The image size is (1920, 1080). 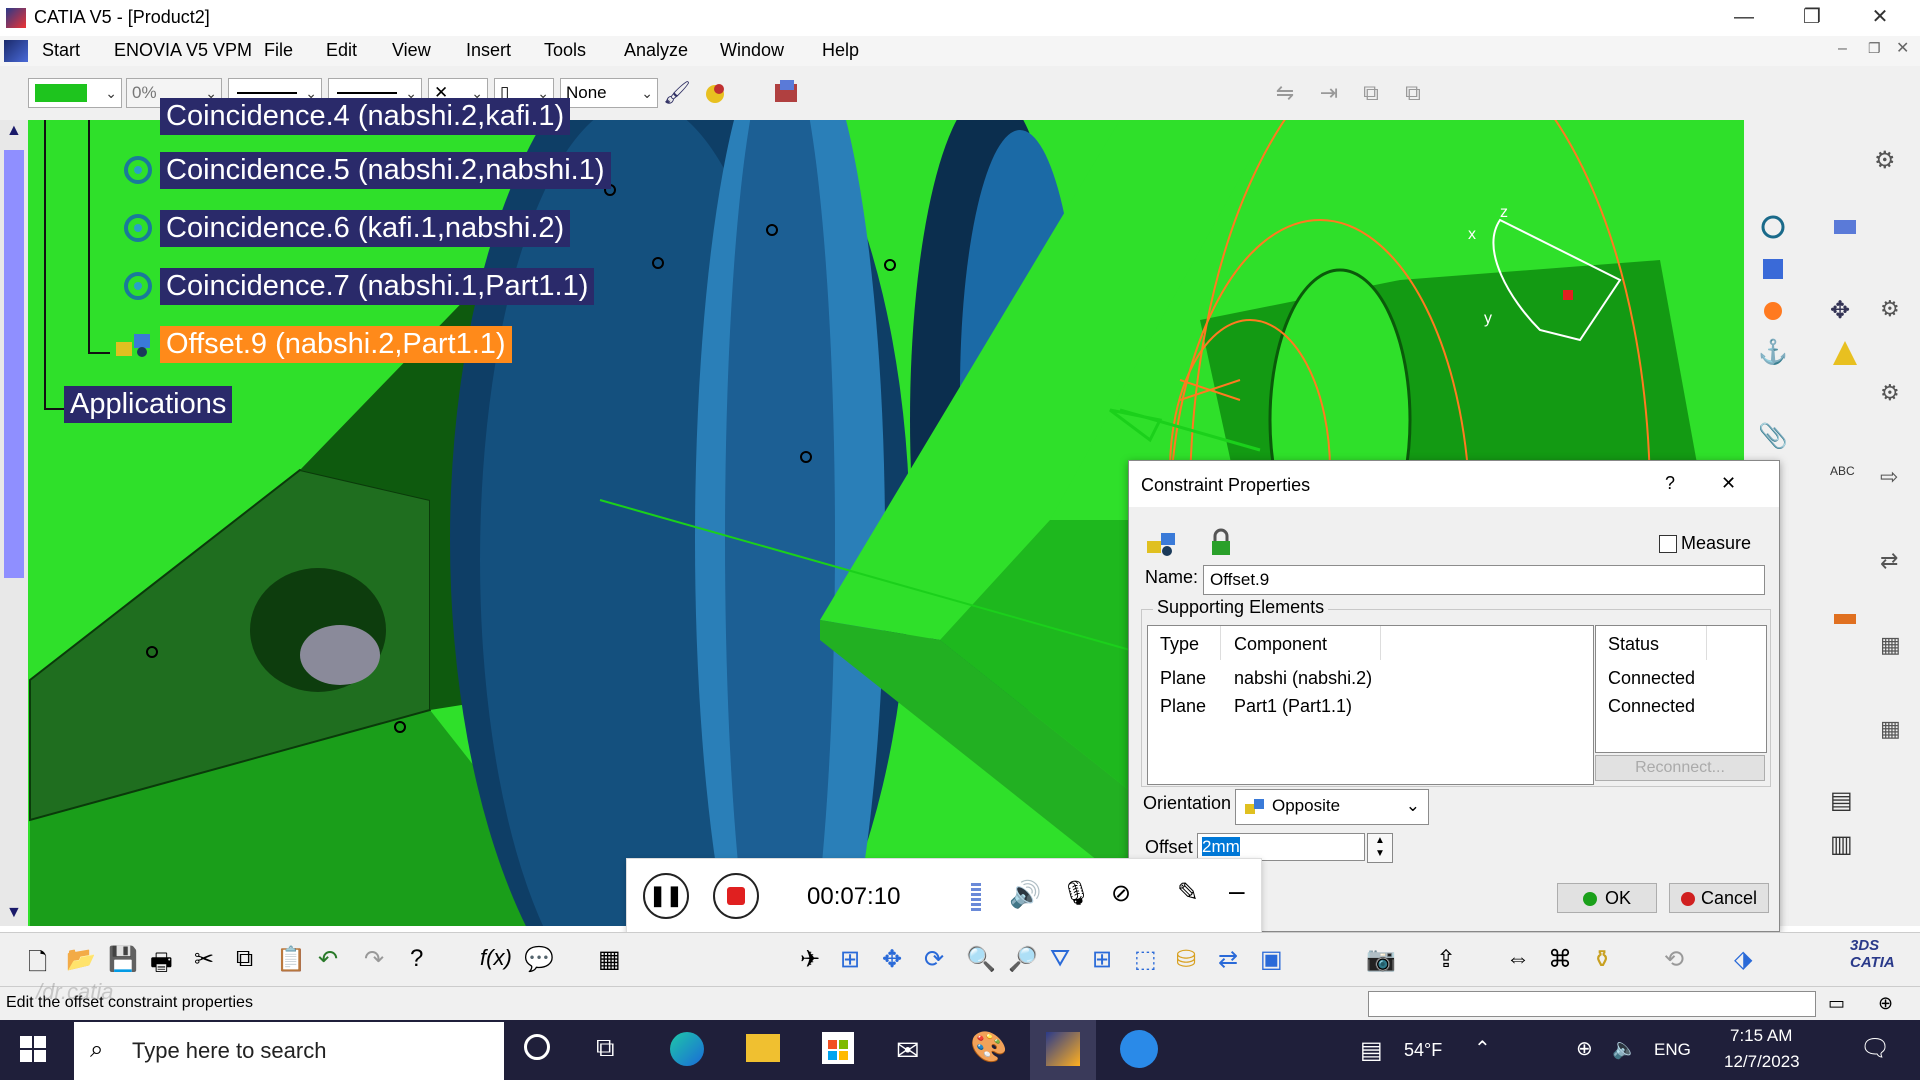 What do you see at coordinates (183, 50) in the screenshot?
I see `menu-enovia: ENOVIA V5 VPM` at bounding box center [183, 50].